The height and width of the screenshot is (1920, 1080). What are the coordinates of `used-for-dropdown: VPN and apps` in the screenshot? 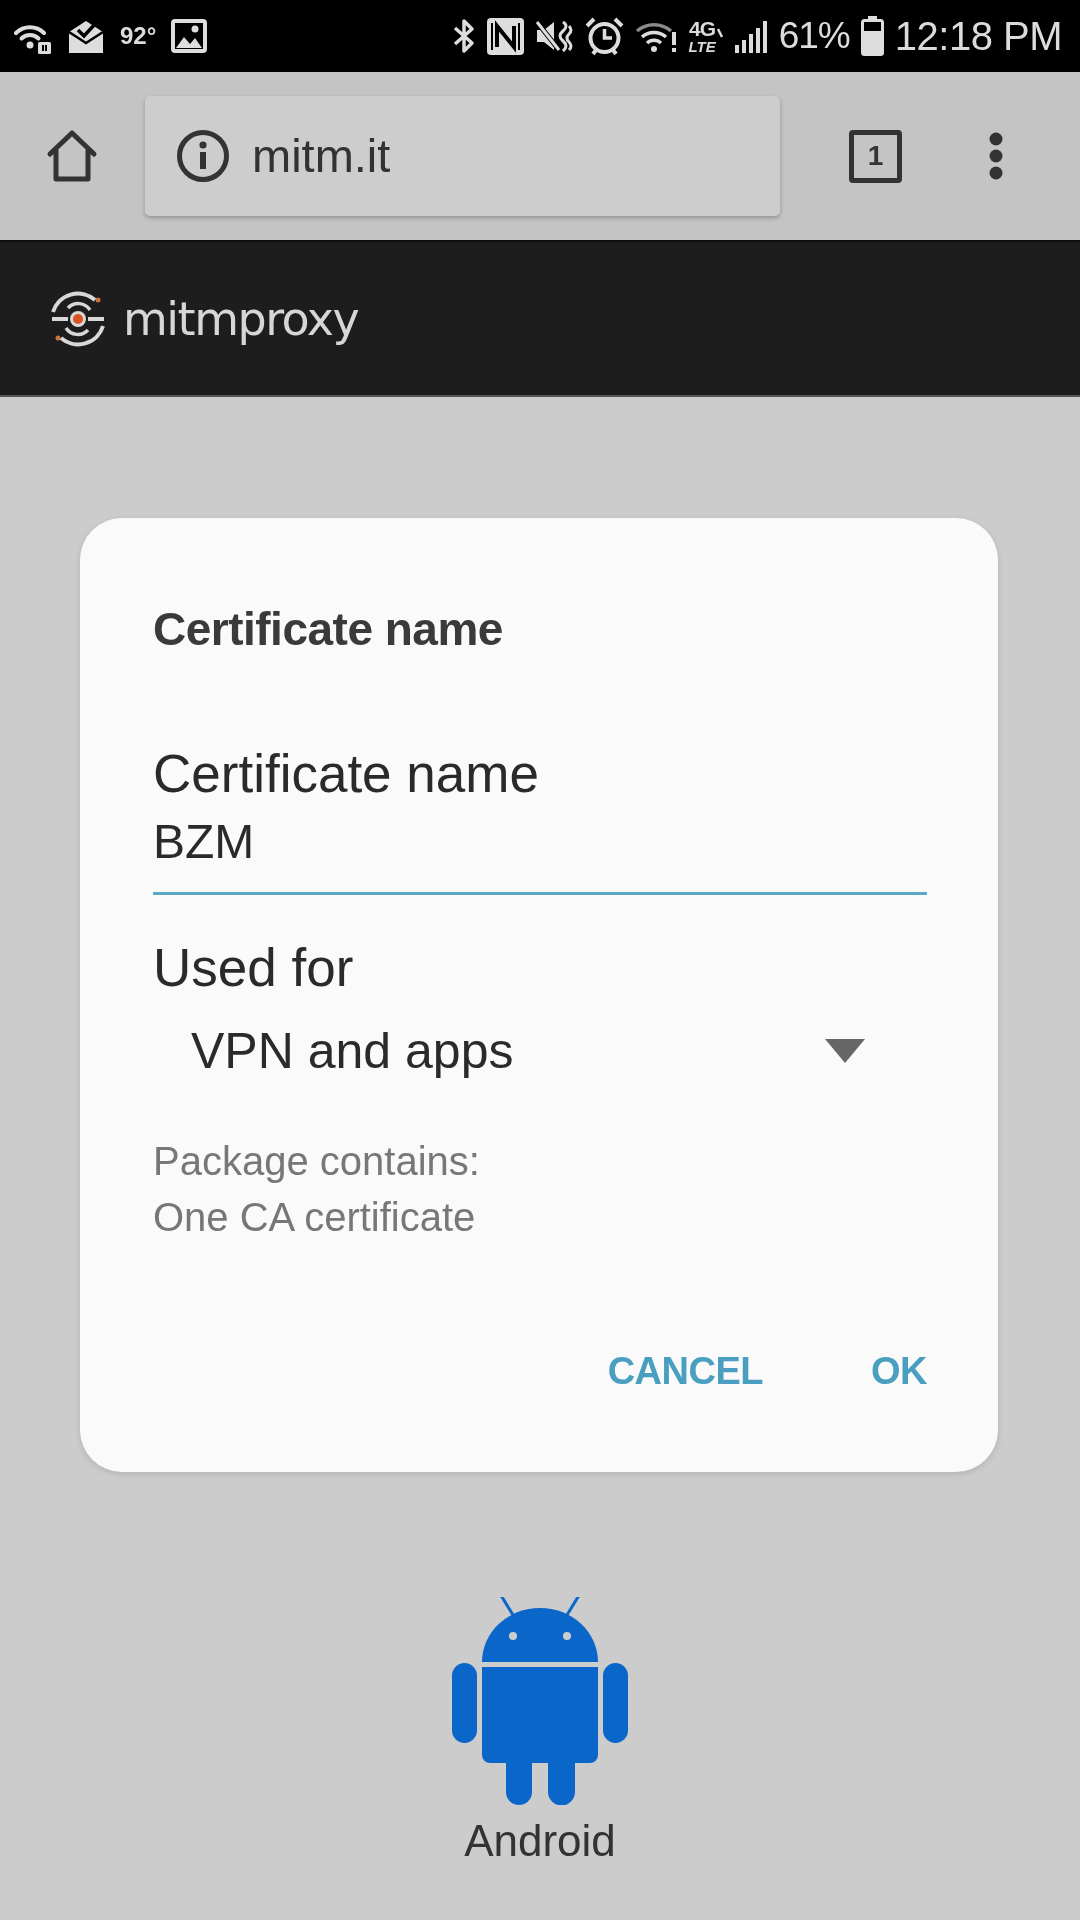 It's located at (540, 1051).